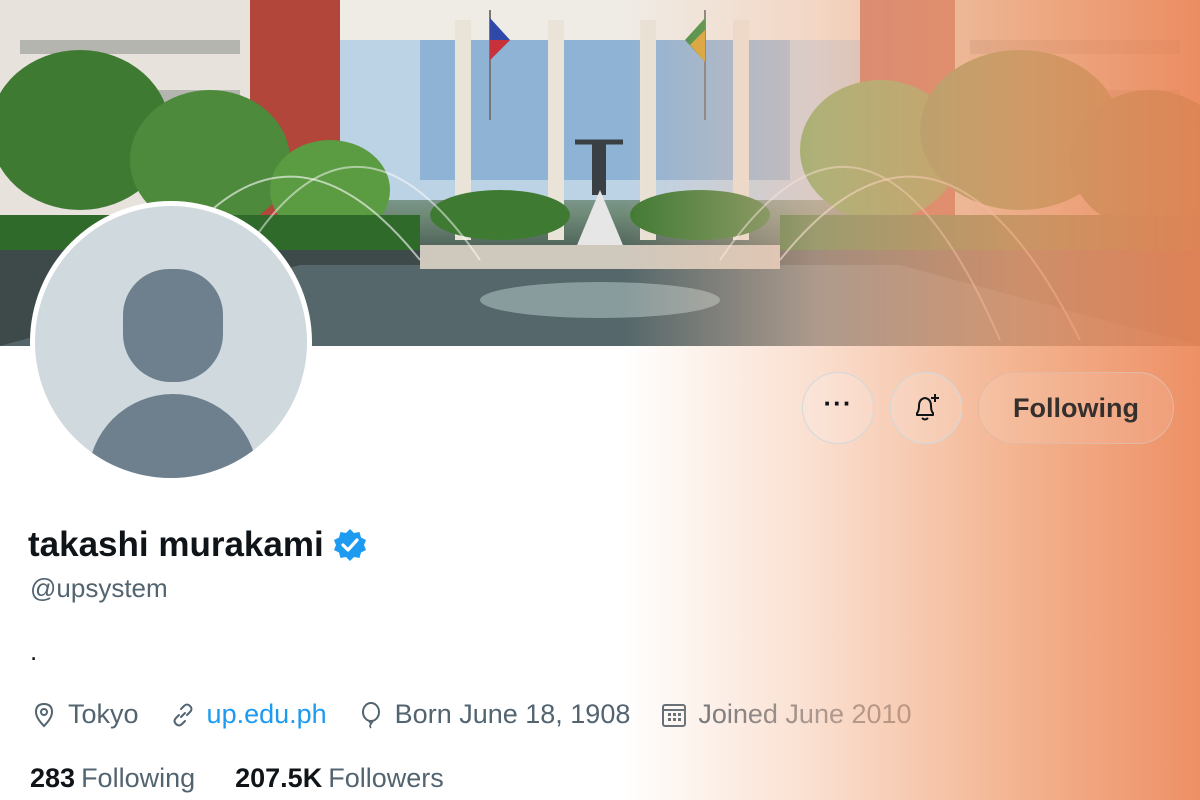  Describe the element at coordinates (173, 436) in the screenshot. I see `avatar-body-shape` at that location.